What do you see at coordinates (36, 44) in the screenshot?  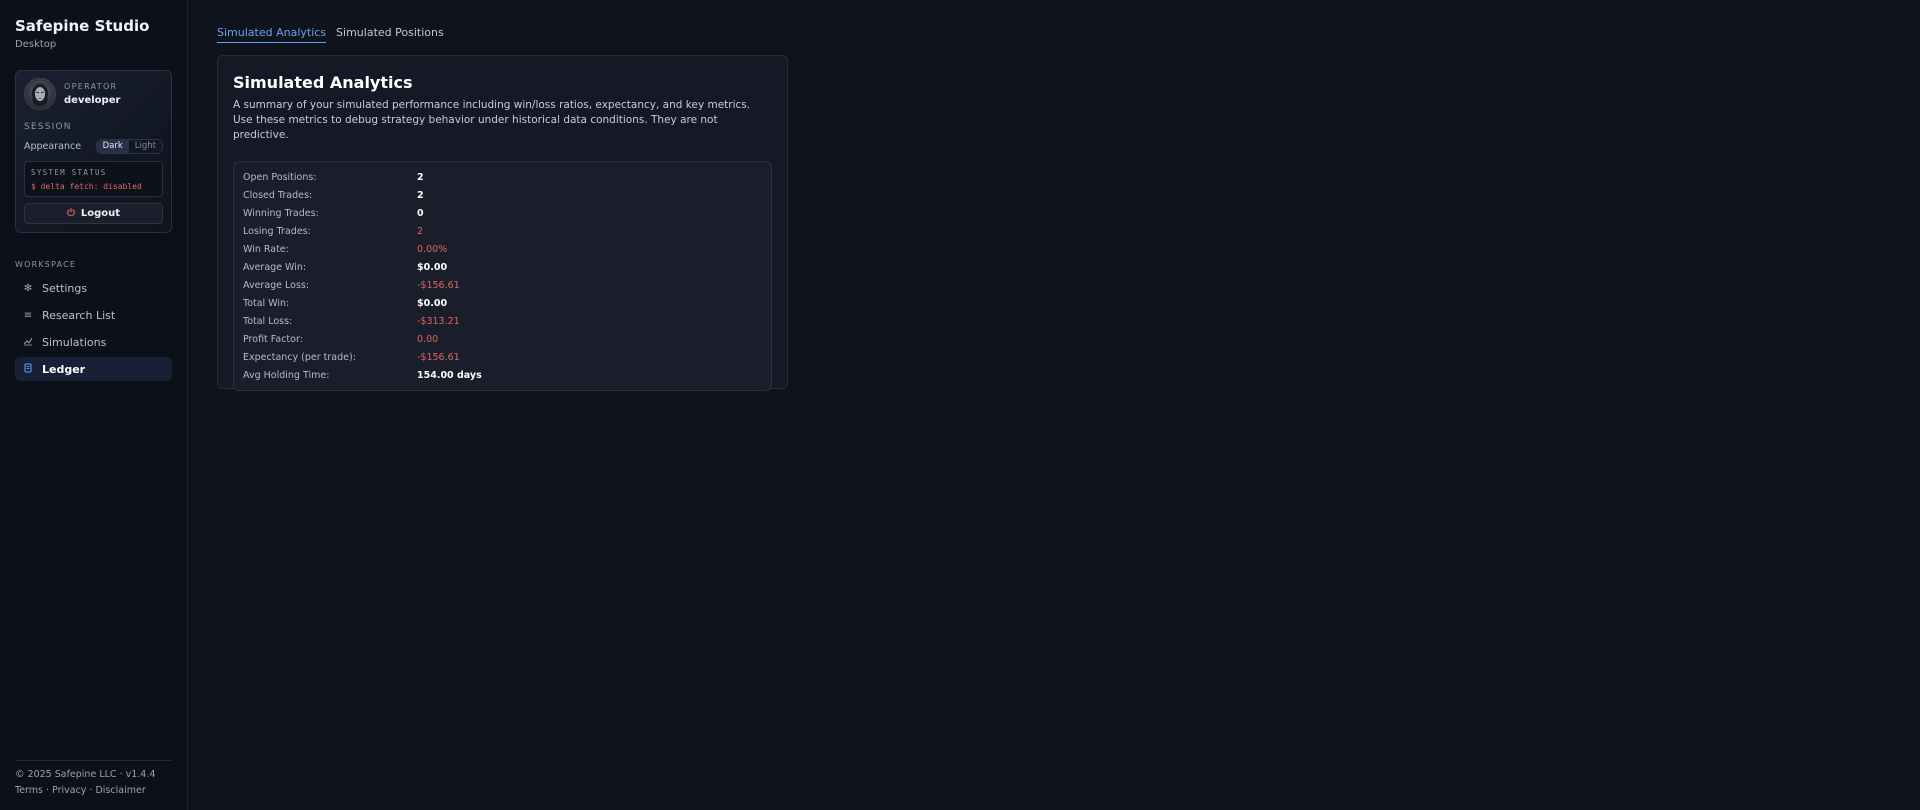 I see `brand-subtitle: Desktop` at bounding box center [36, 44].